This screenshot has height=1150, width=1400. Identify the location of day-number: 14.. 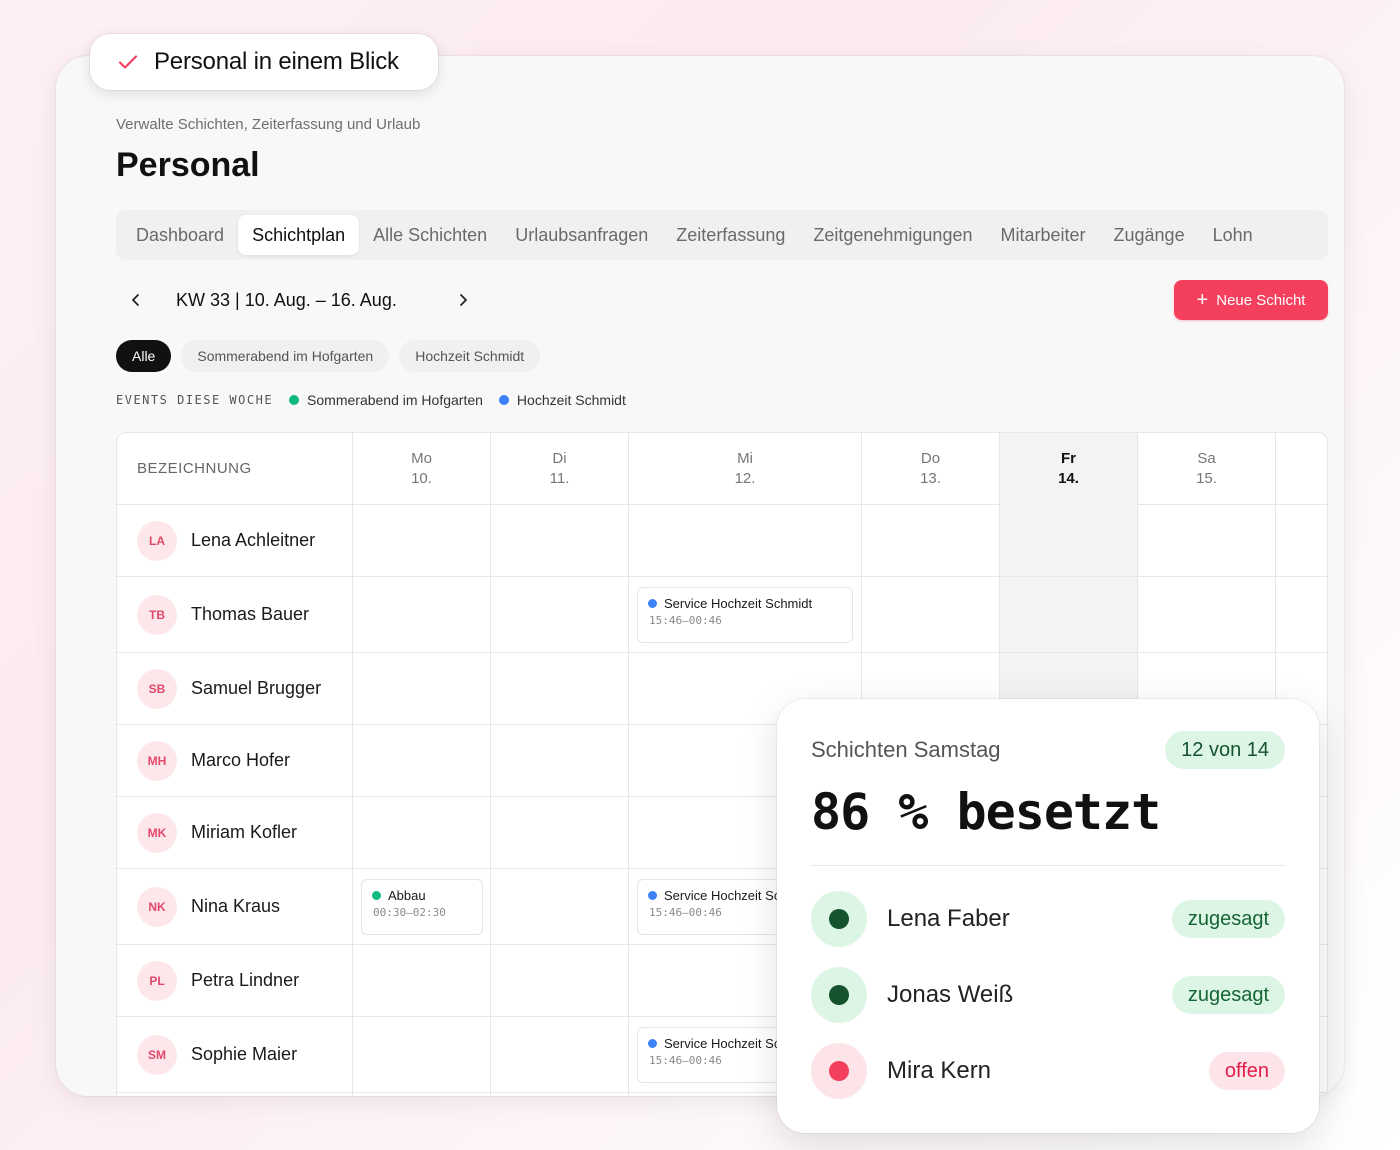
(1068, 478).